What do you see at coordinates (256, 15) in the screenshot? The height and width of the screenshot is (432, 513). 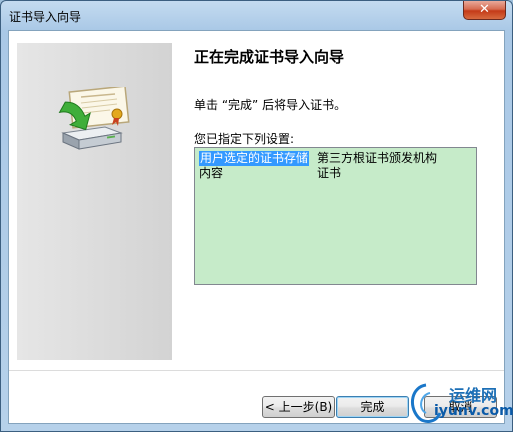 I see `title-bar: 证书导入向导 ✕` at bounding box center [256, 15].